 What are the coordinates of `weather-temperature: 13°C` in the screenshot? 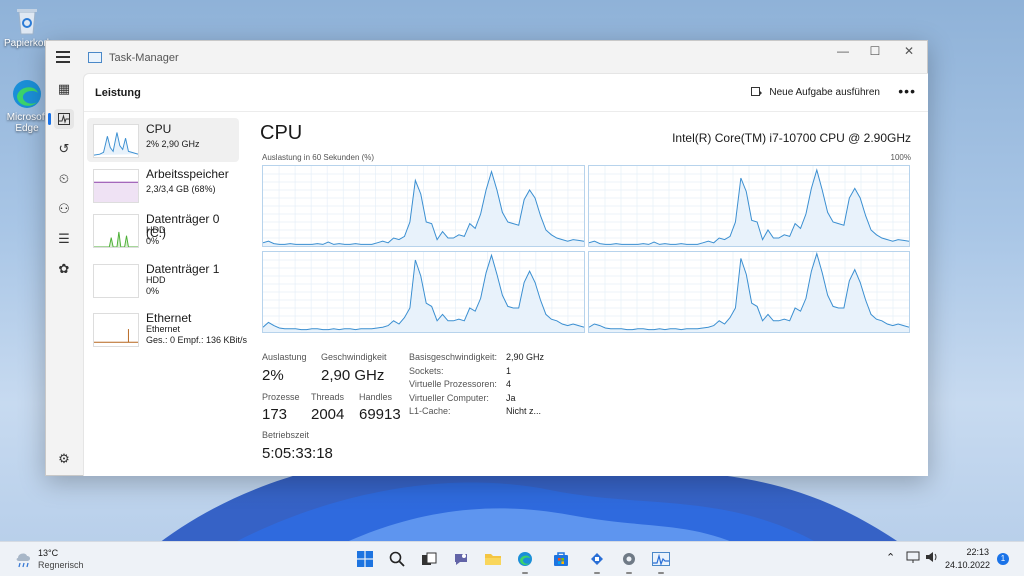 It's located at (48, 553).